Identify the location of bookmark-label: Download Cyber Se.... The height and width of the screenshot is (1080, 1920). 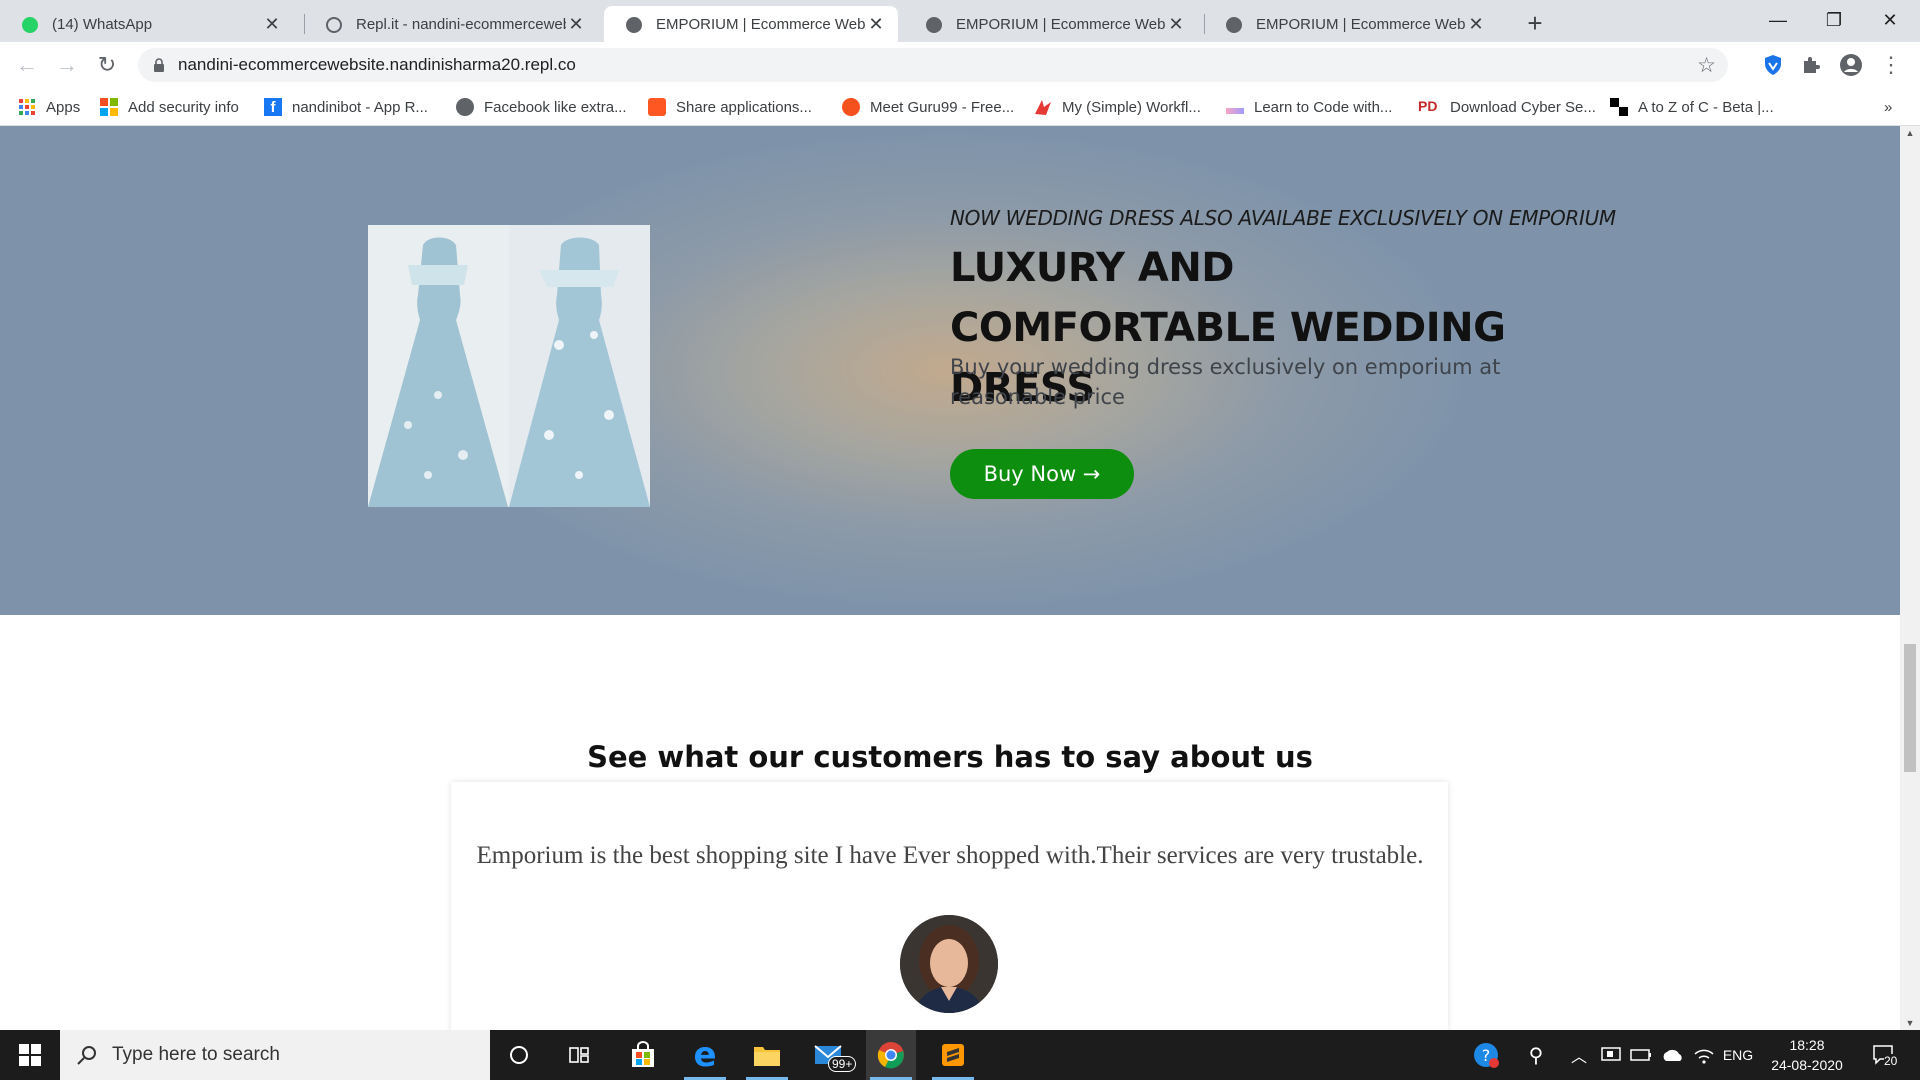
(1523, 107).